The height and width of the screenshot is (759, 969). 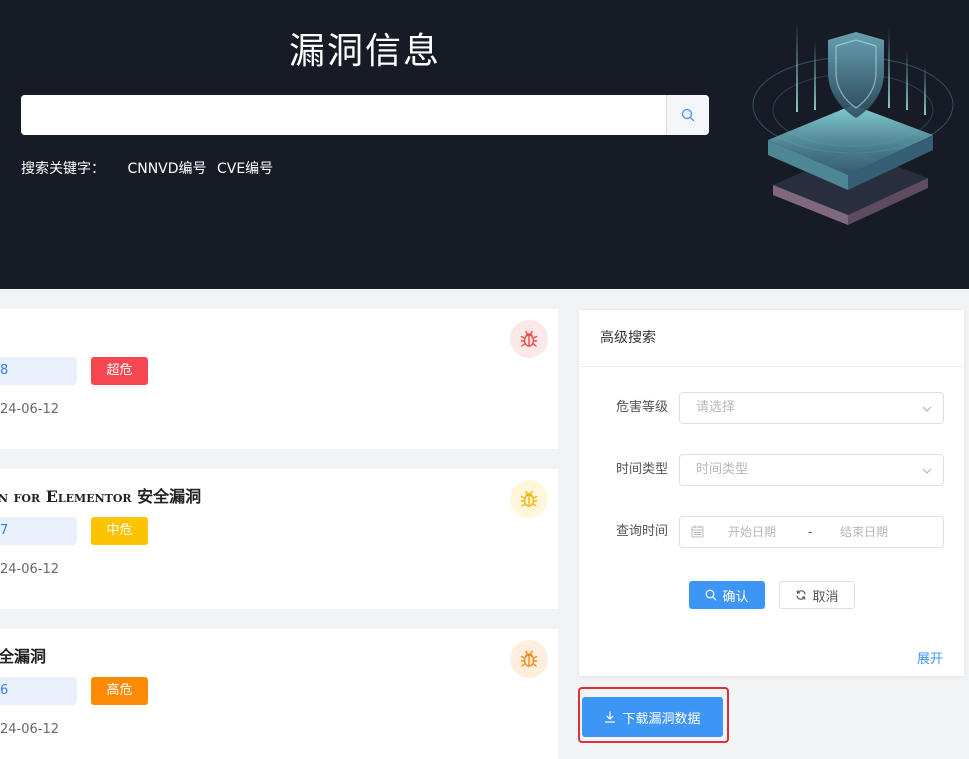 What do you see at coordinates (245, 169) in the screenshot?
I see `keyword-cve: CVE编号` at bounding box center [245, 169].